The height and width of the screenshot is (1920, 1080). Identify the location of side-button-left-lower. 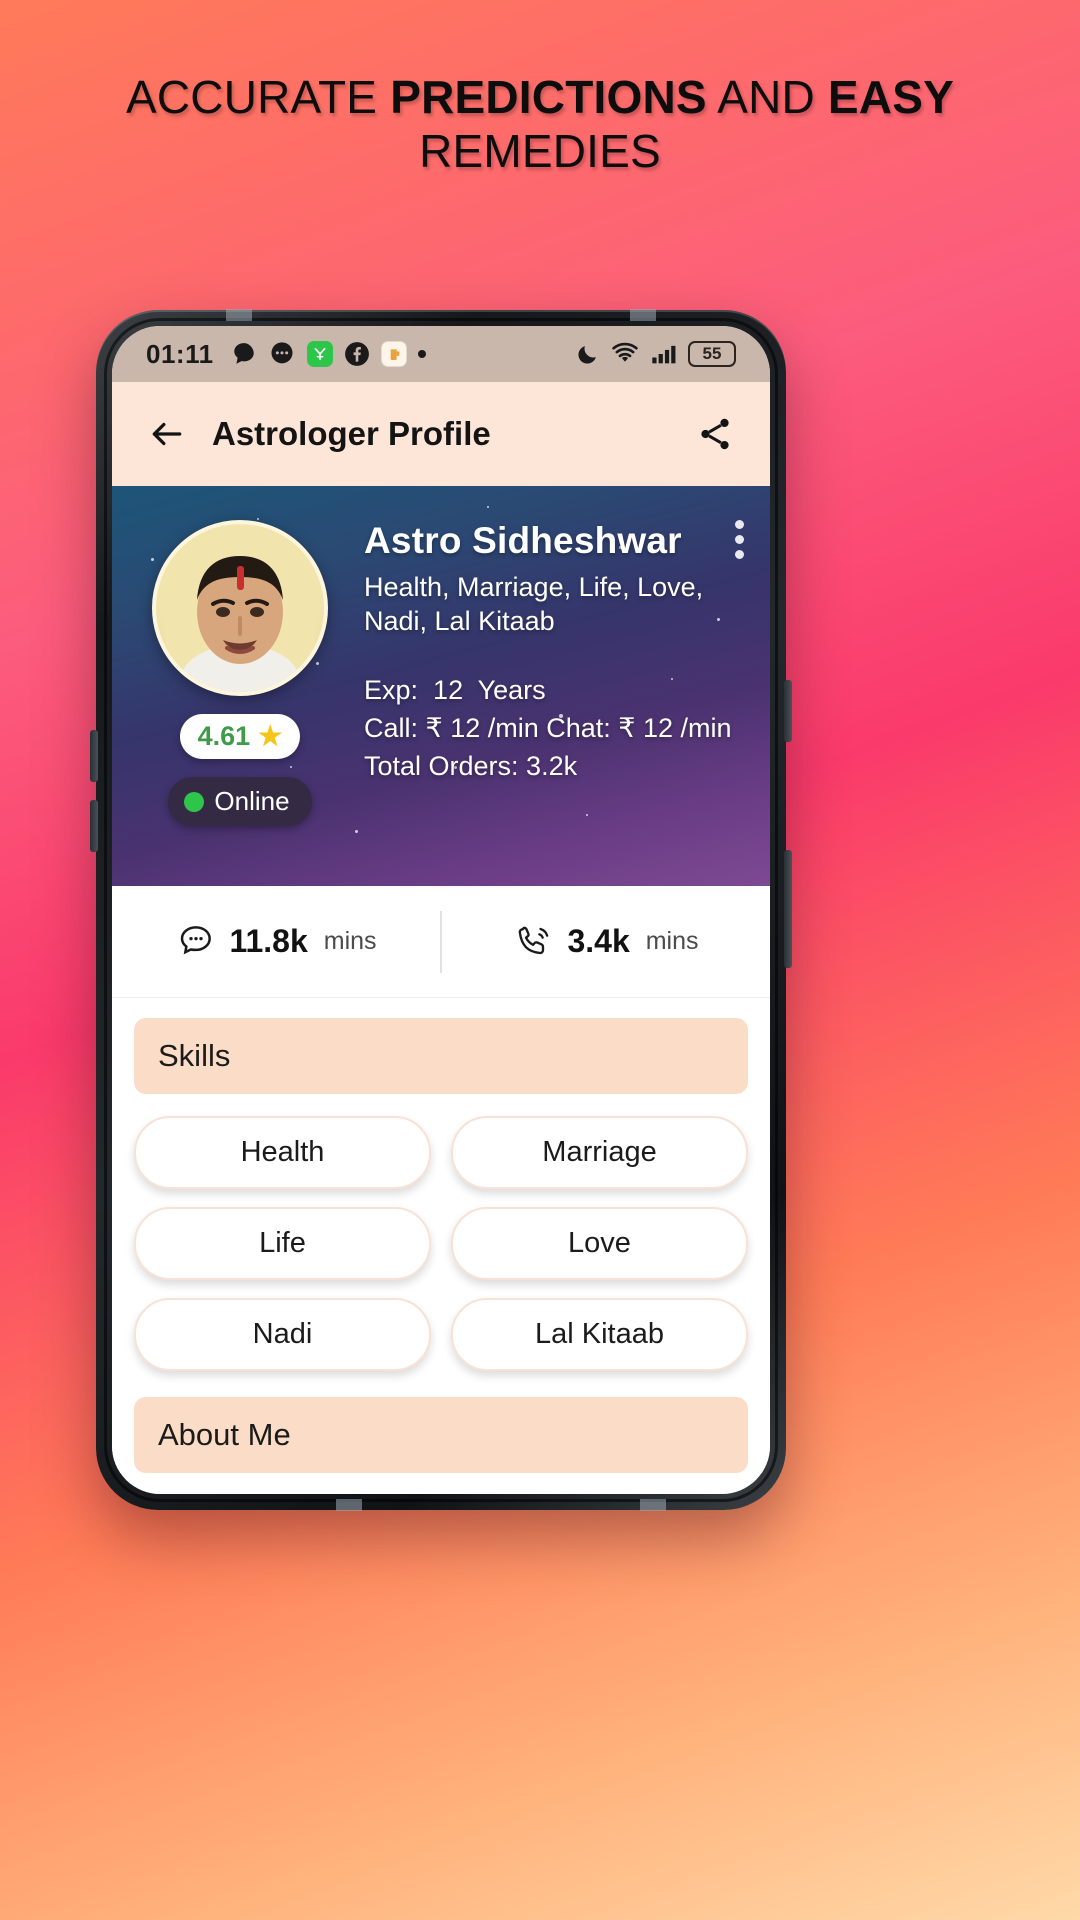
(94, 826).